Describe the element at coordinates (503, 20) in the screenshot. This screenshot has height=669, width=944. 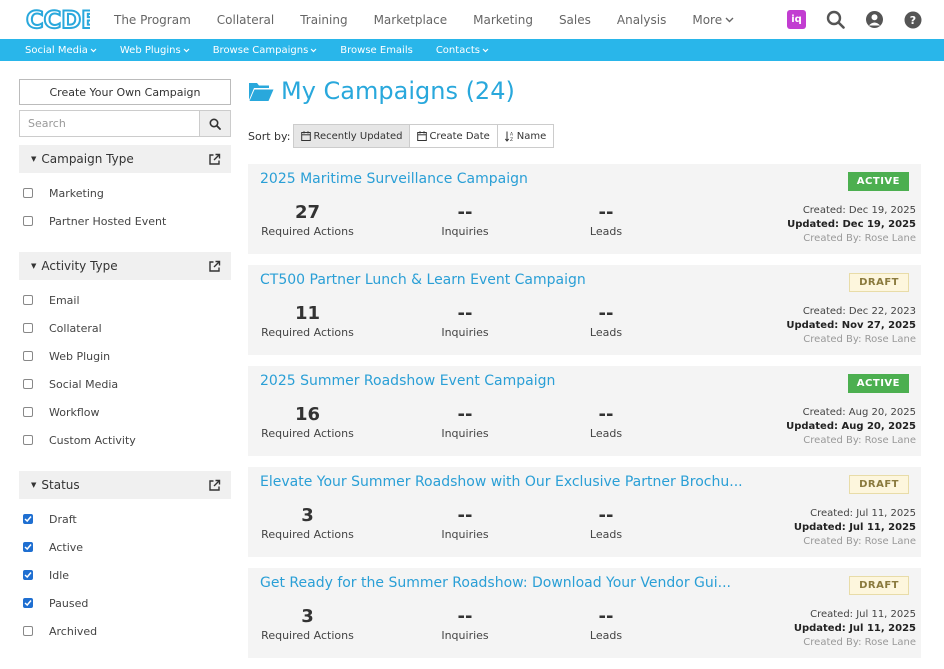
I see `nav-marketing: Marketing` at that location.